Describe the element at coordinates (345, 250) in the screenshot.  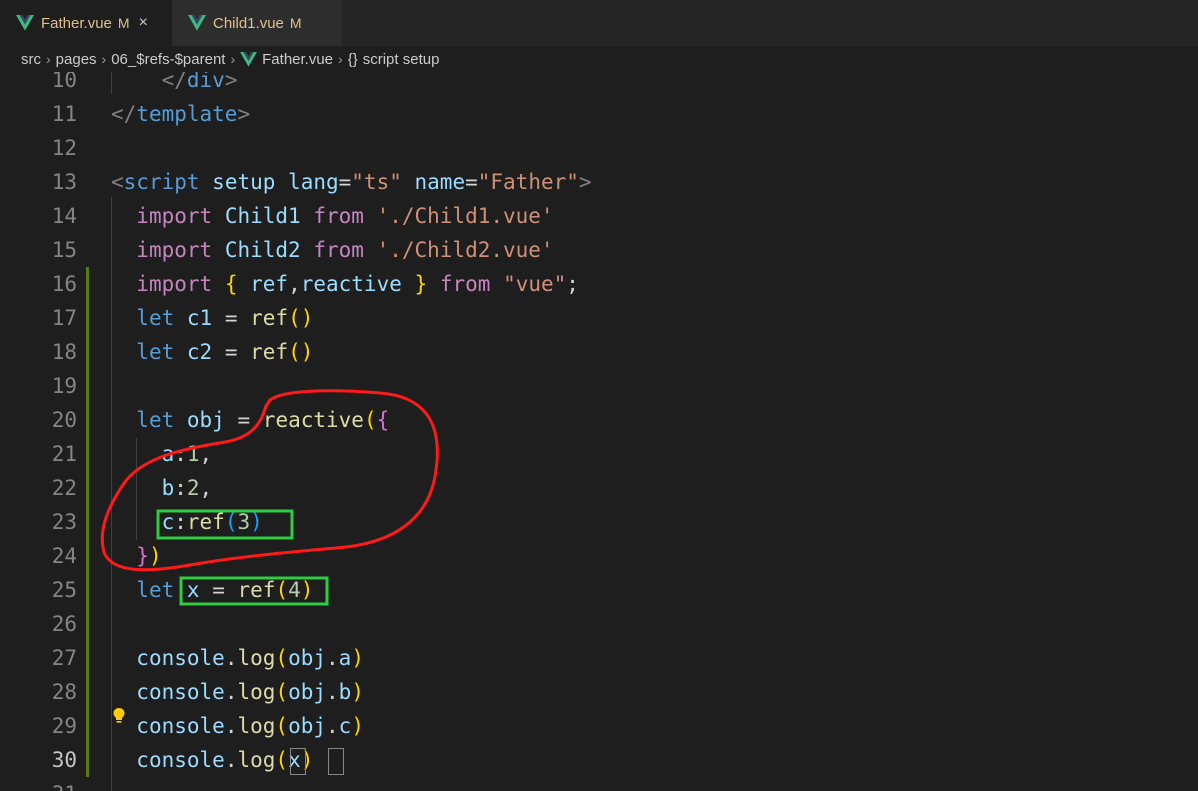
I see `code-text: import Child2 from './Child2.vue'` at that location.